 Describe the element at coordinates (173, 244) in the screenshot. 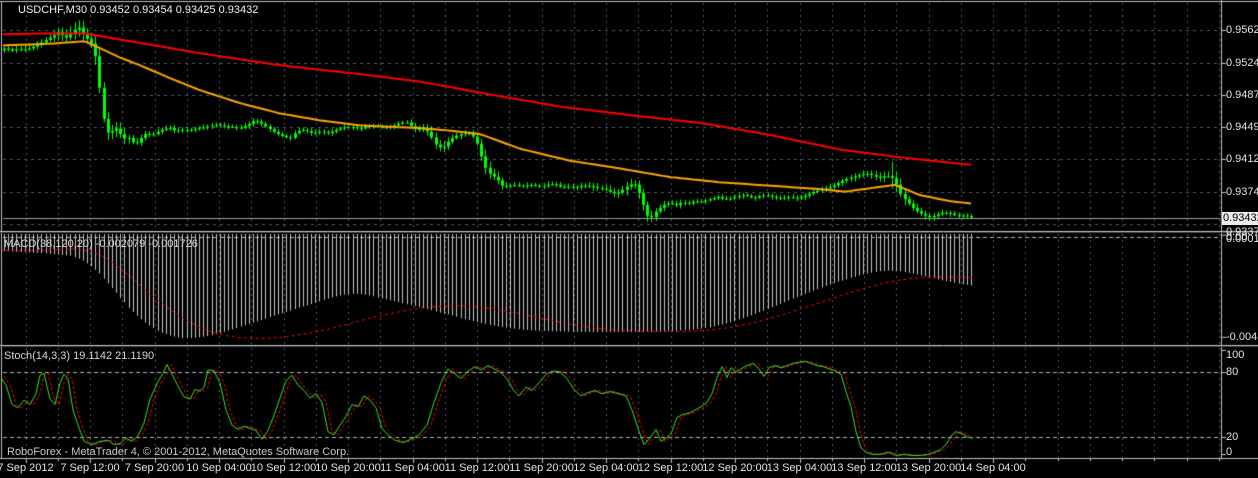

I see `macd-value-signal: -0.001726` at that location.